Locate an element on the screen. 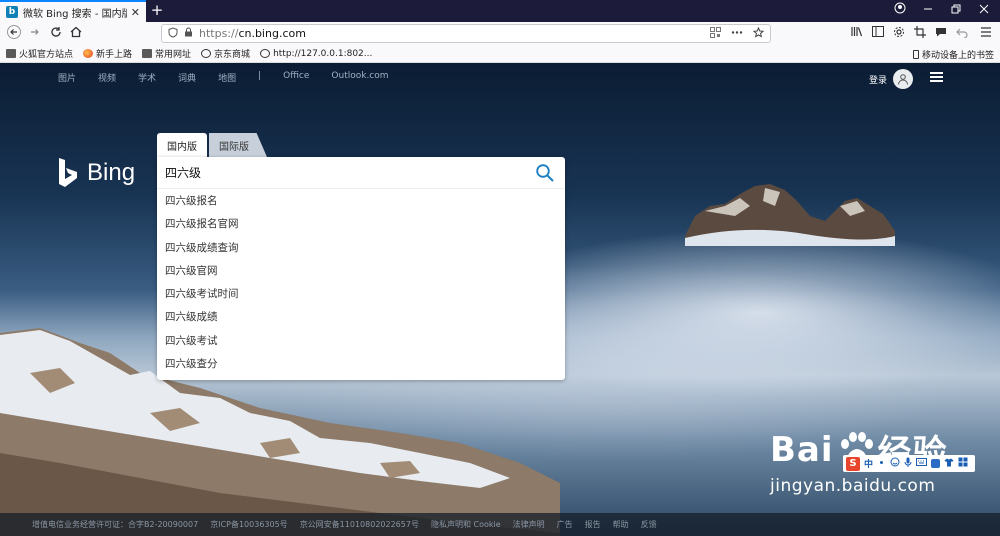 Image resolution: width=1000 pixels, height=536 pixels. suggestion-item: 四六级成绩 is located at coordinates (361, 317).